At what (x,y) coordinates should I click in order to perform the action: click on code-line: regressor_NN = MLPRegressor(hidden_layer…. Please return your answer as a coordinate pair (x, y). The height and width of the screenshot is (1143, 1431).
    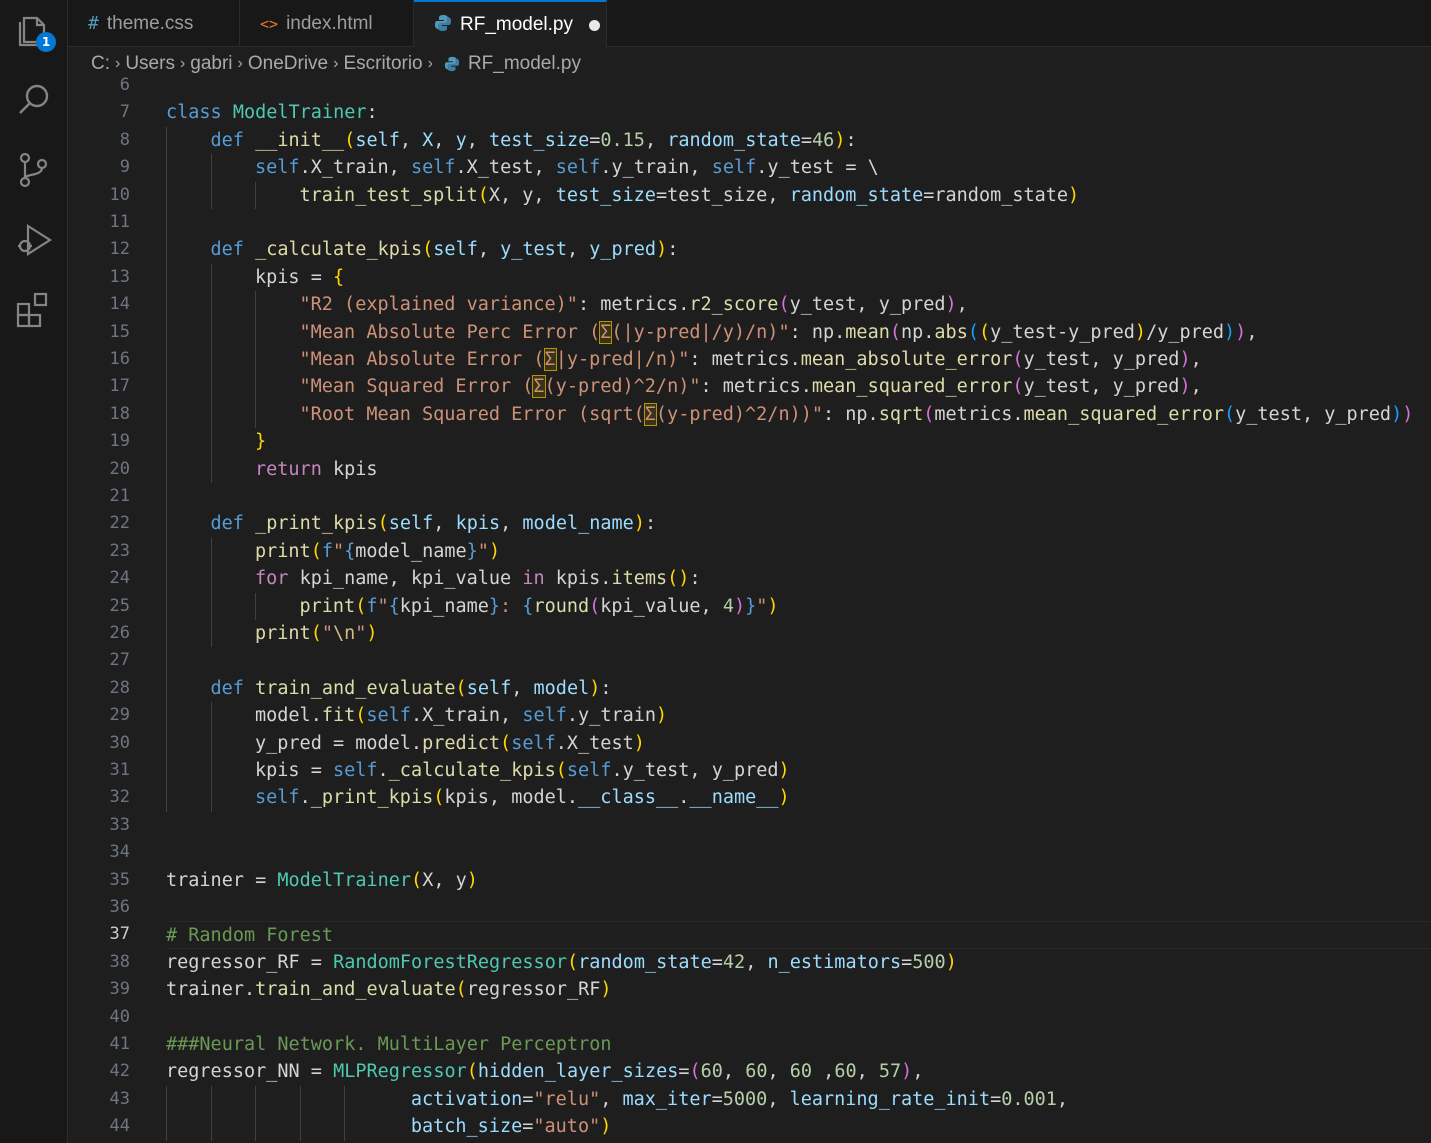
    Looking at the image, I should click on (798, 1071).